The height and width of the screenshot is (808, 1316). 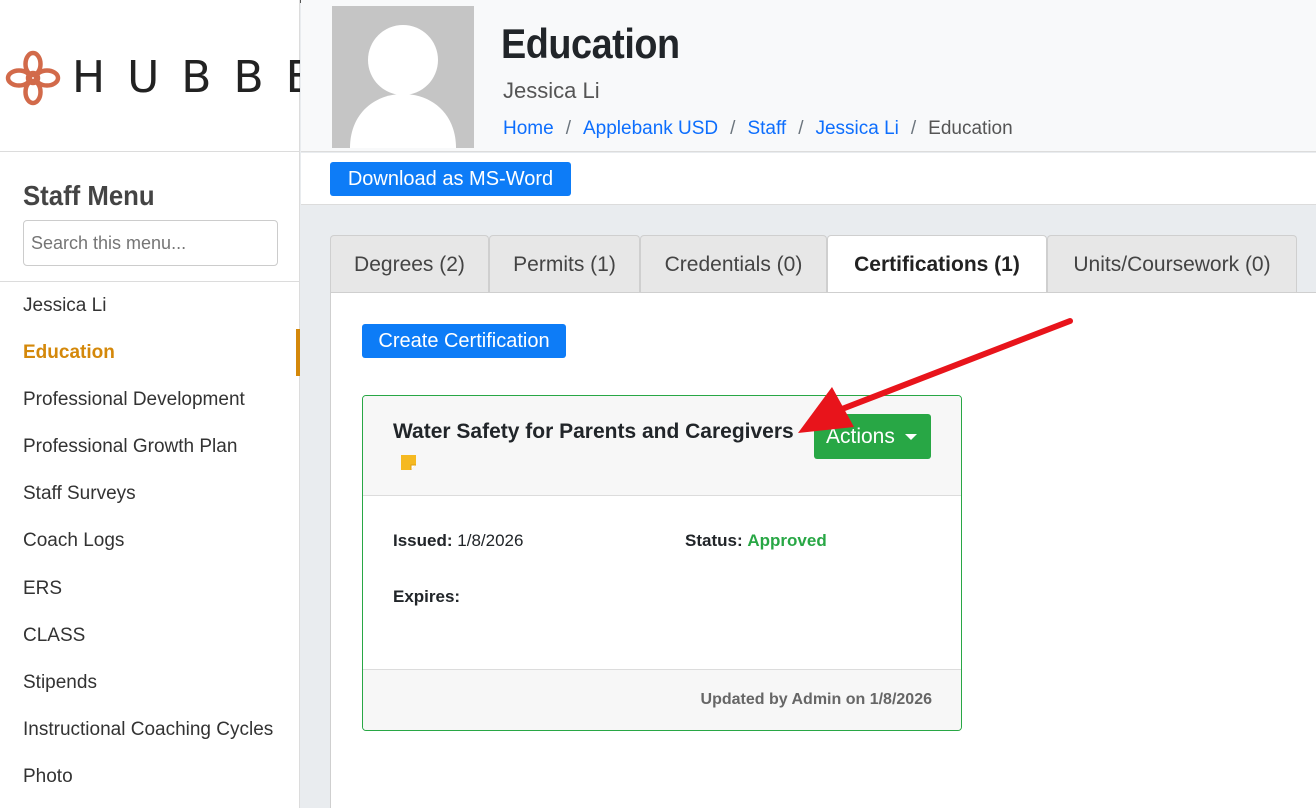 I want to click on menu-item-professional-development: Professional Development, so click(x=150, y=399).